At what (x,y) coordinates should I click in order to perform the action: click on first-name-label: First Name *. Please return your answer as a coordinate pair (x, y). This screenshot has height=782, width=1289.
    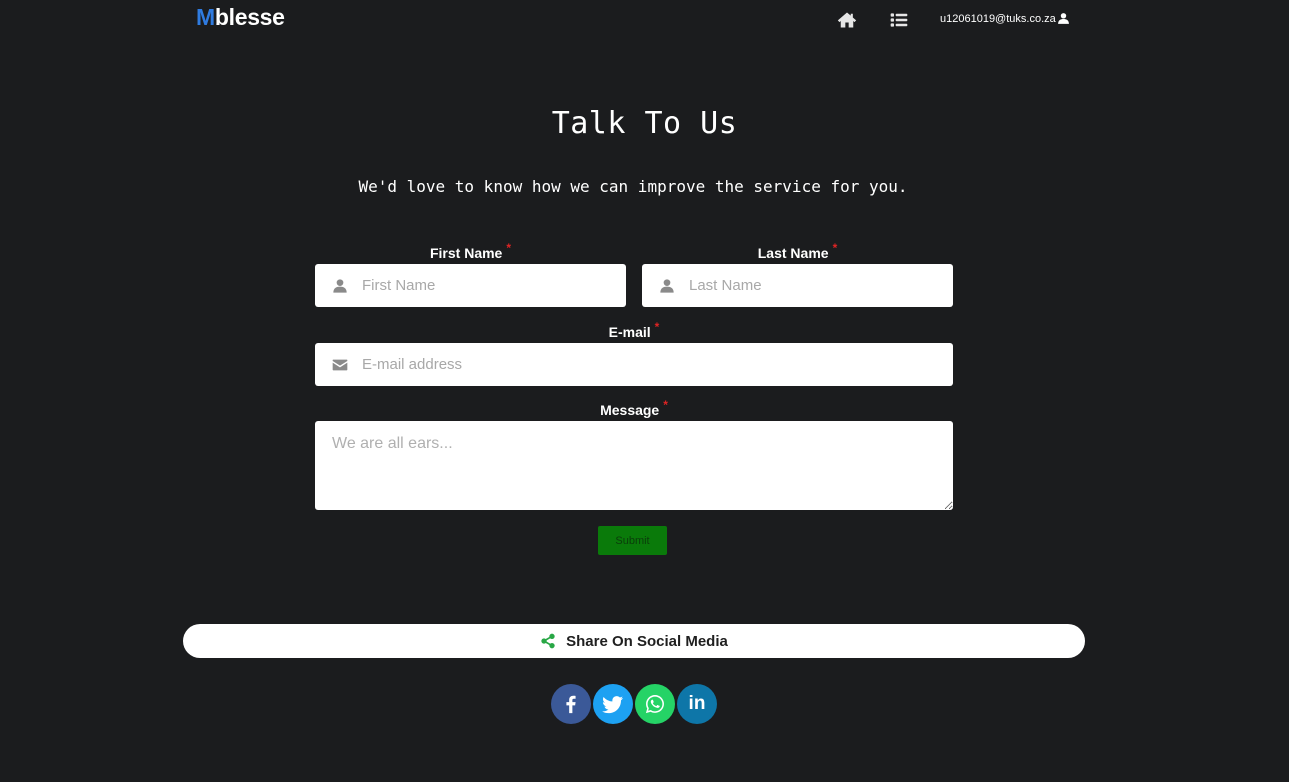
    Looking at the image, I should click on (470, 251).